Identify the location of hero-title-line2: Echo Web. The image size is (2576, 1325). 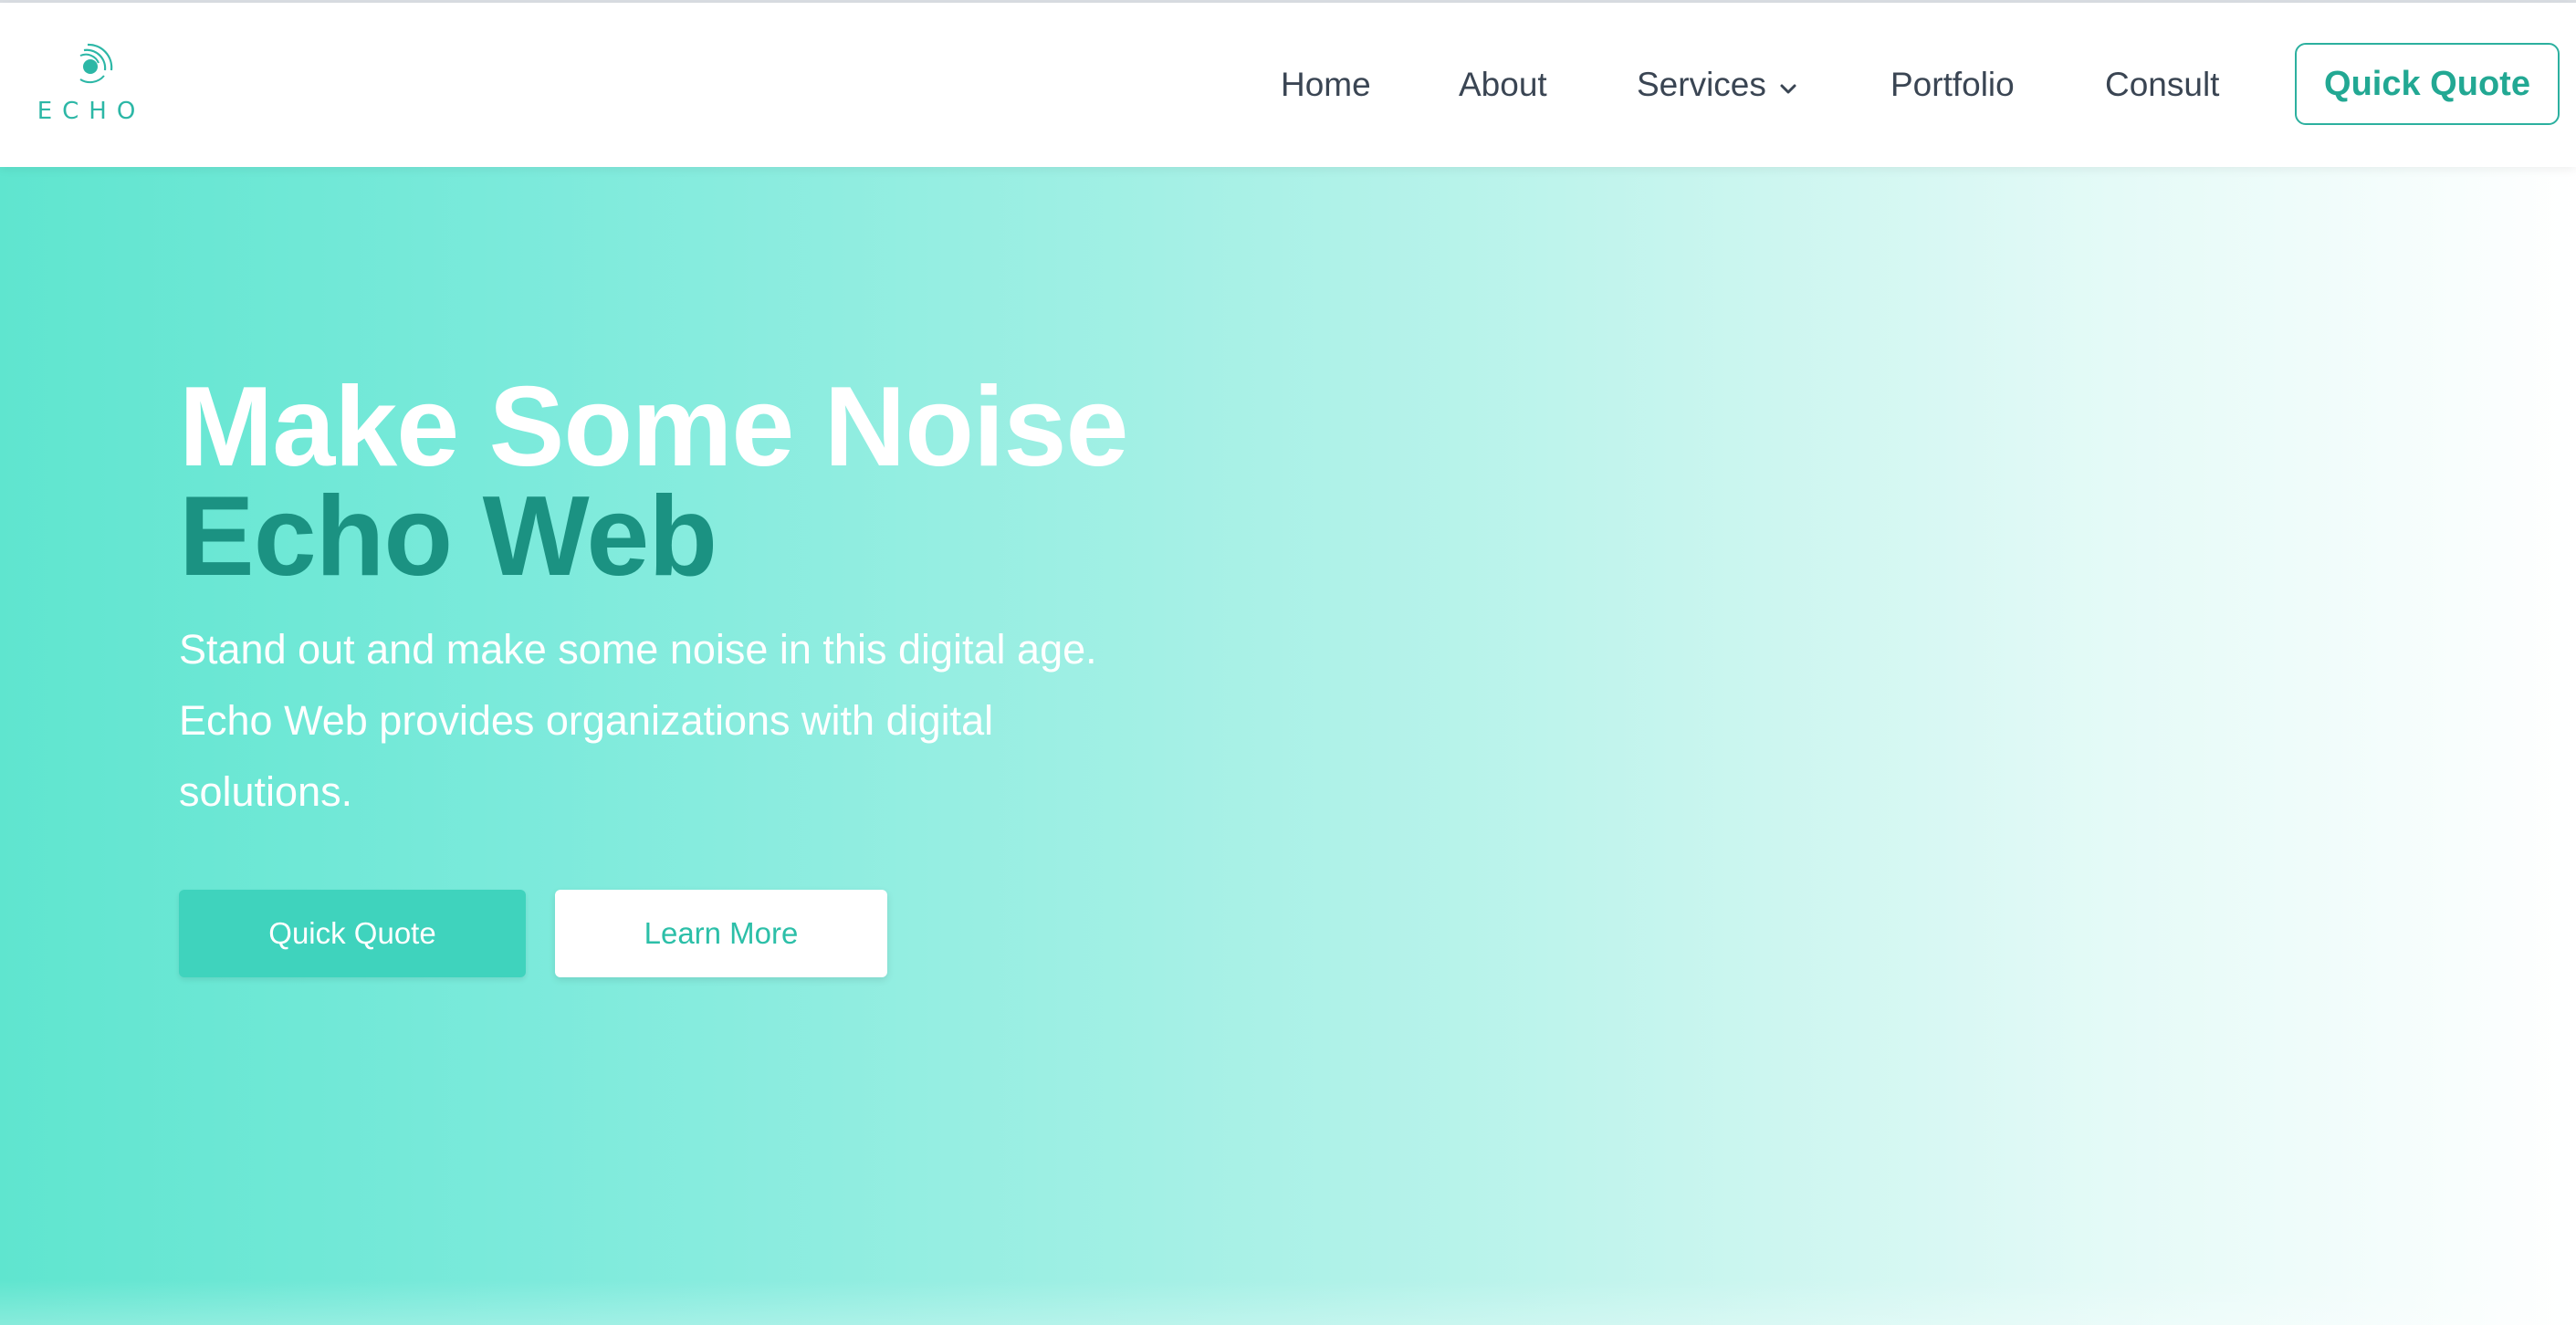
(448, 537).